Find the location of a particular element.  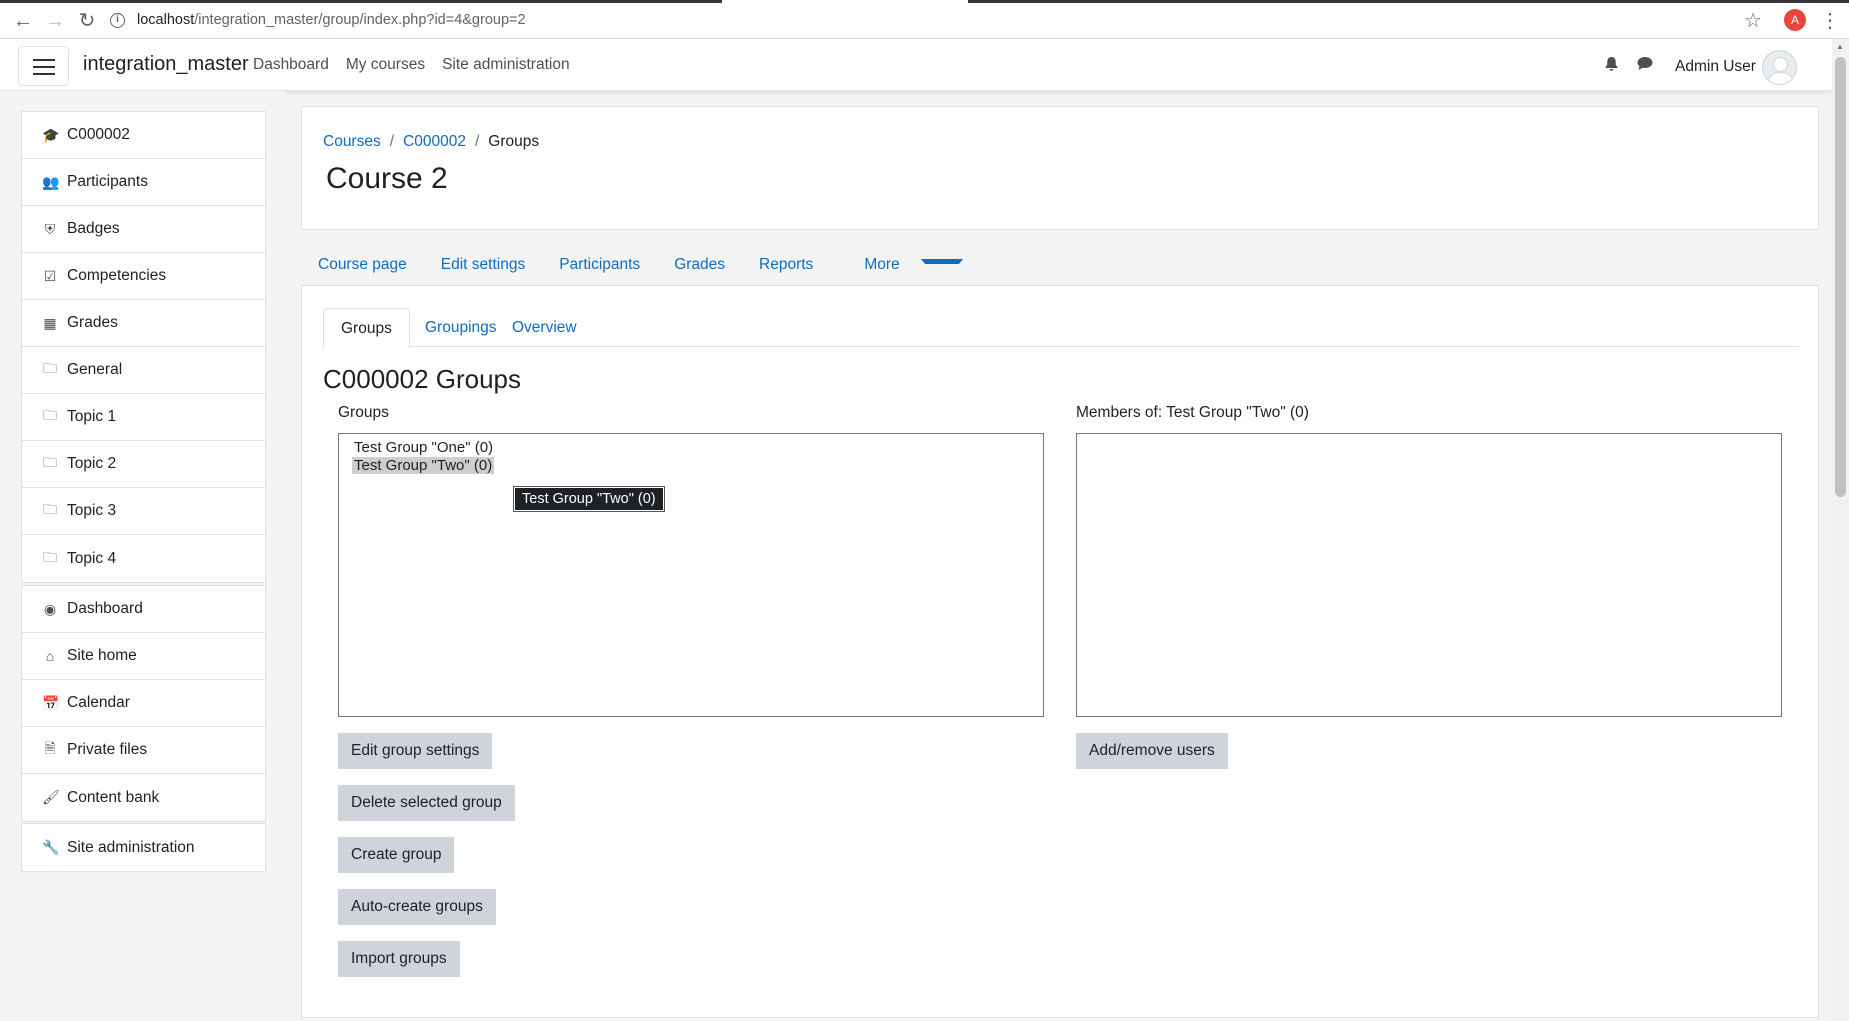

drawer-item-topic-1: 🗀 Topic 1 is located at coordinates (143, 417).